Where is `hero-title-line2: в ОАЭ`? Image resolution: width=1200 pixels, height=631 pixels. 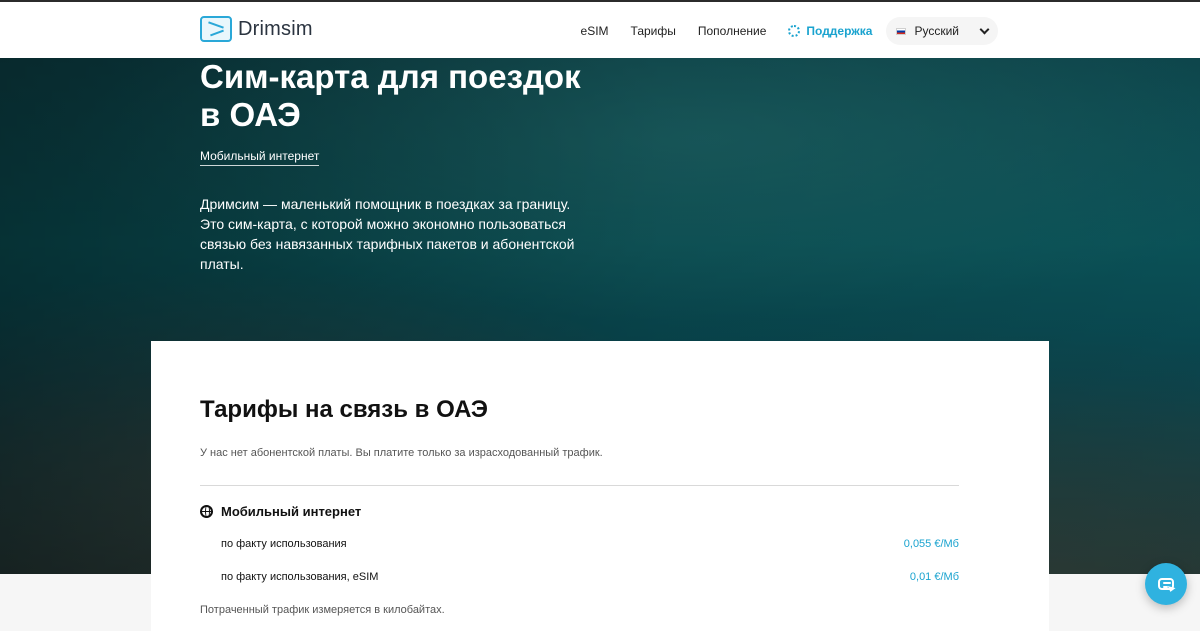
hero-title-line2: в ОАЭ is located at coordinates (250, 114).